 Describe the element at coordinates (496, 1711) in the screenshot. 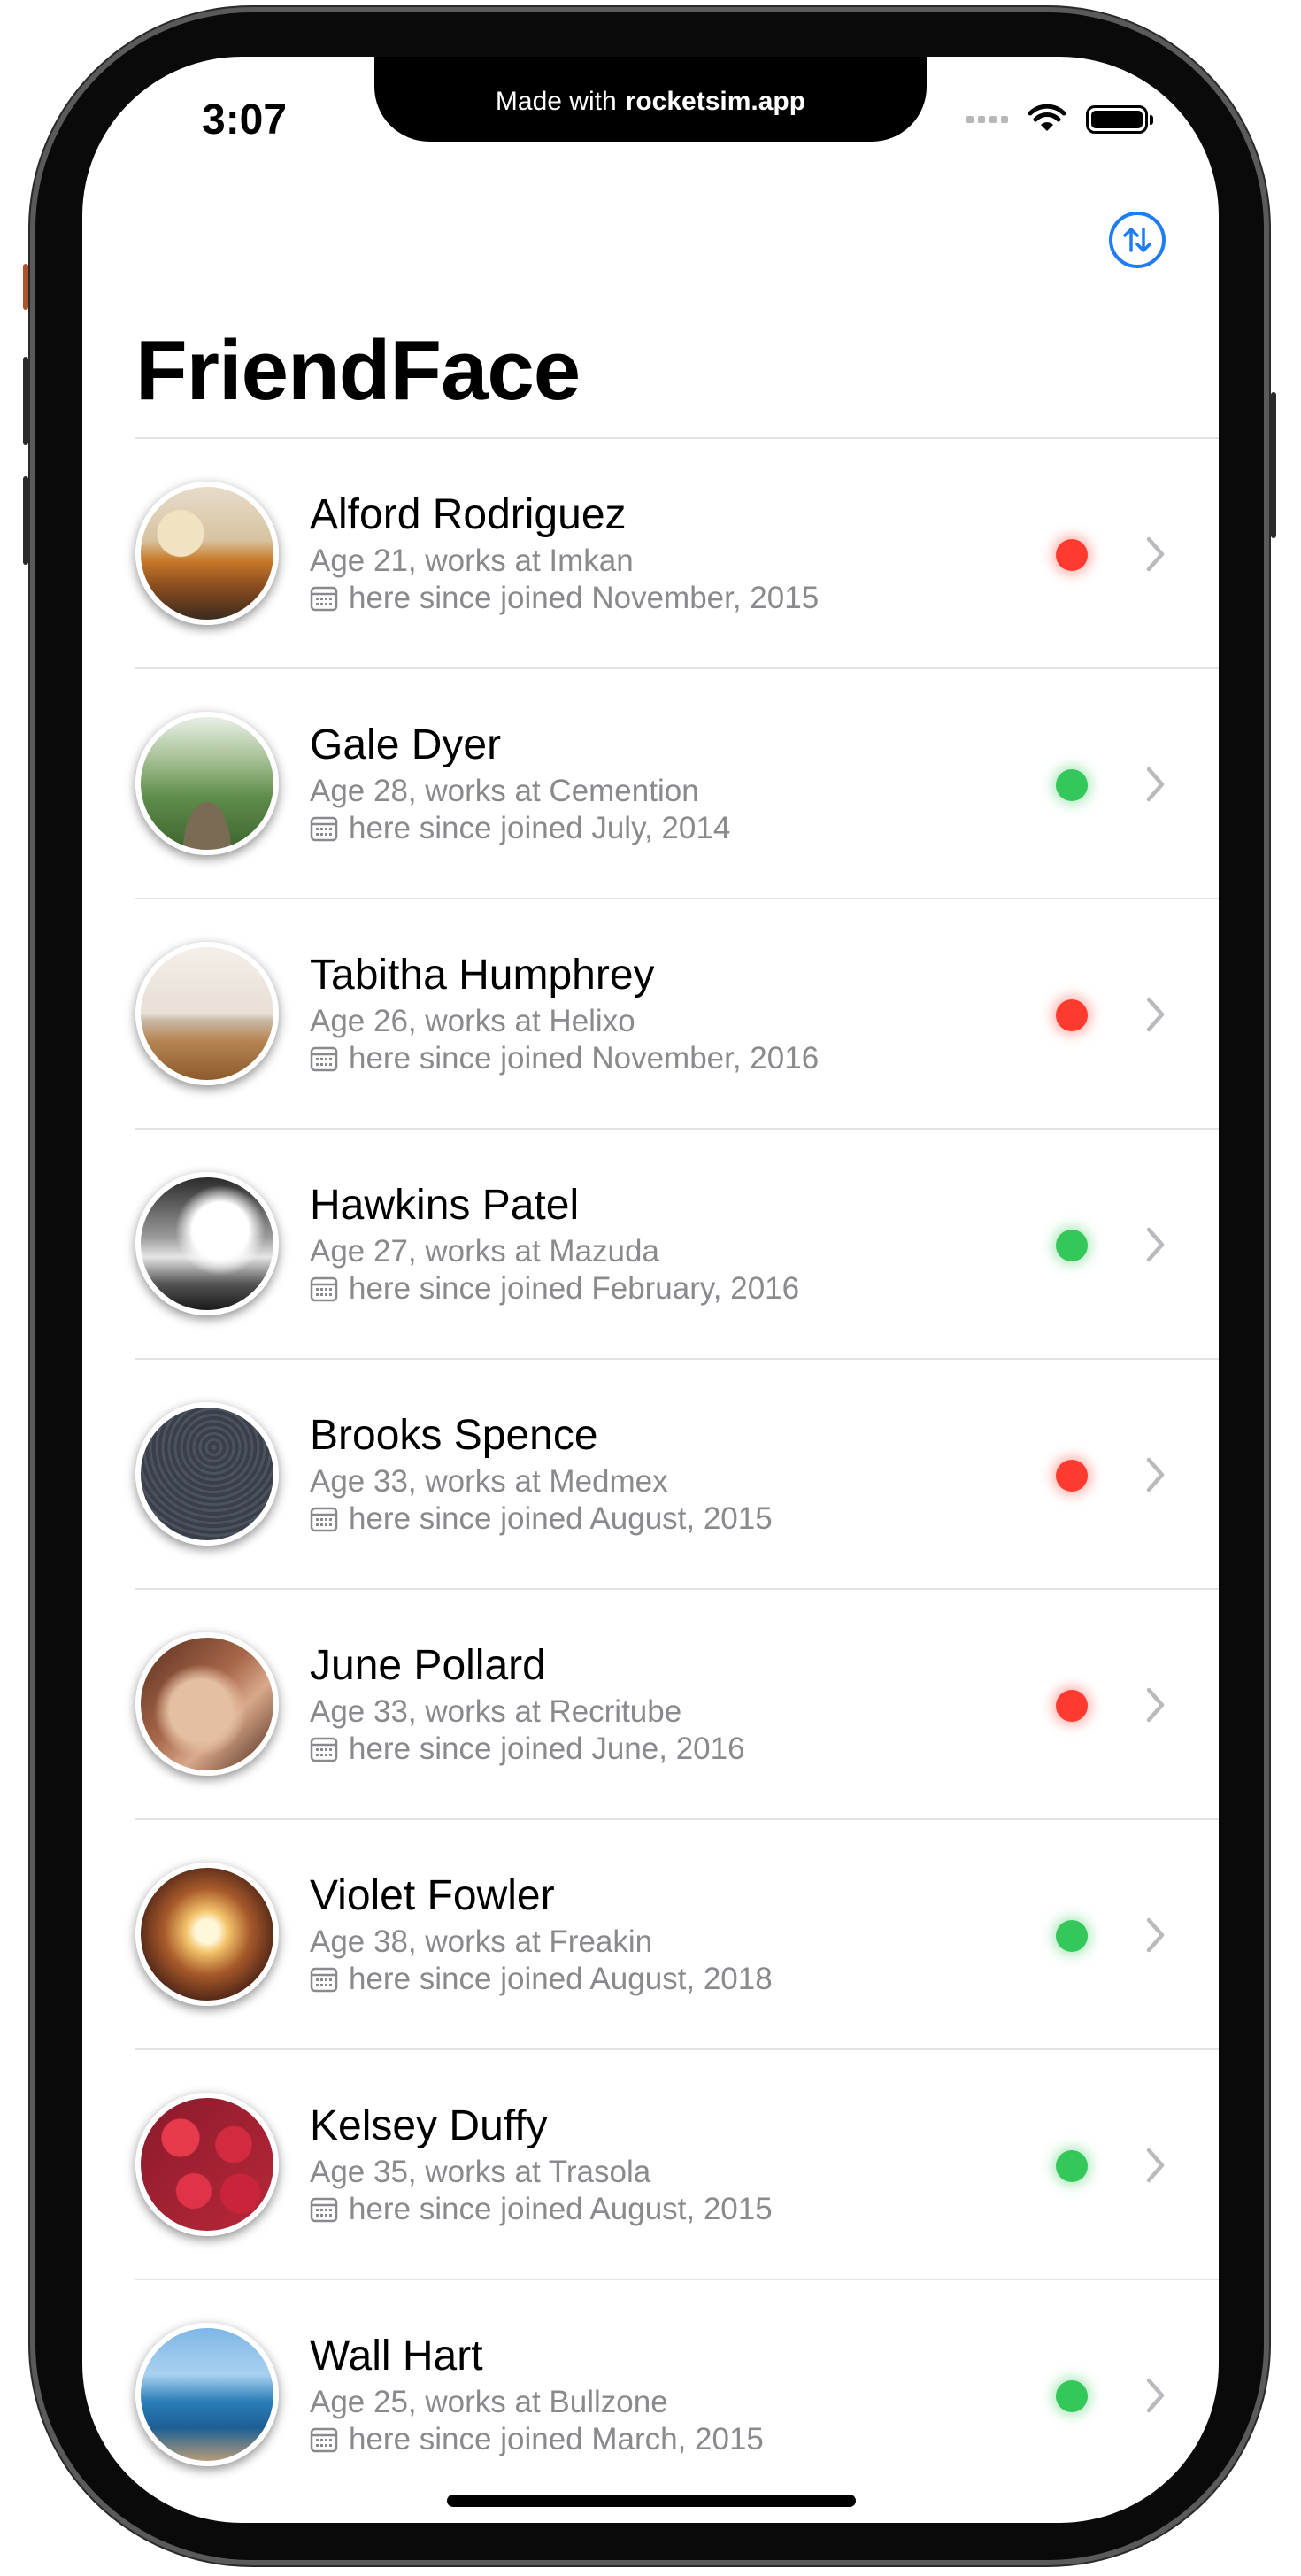

I see `friend-age-company: Age 33, works at Recritube` at that location.